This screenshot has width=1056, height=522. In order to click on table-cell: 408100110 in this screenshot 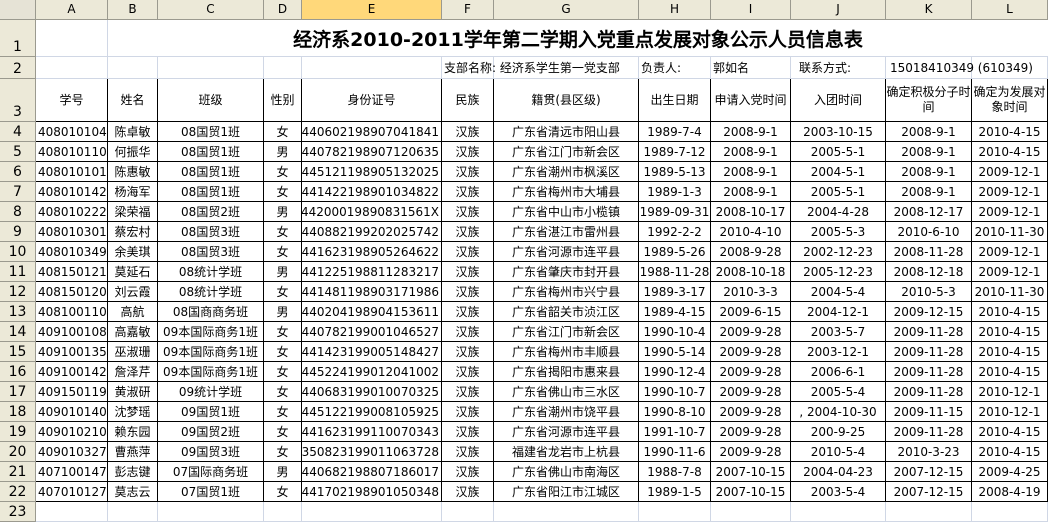, I will do `click(72, 312)`.